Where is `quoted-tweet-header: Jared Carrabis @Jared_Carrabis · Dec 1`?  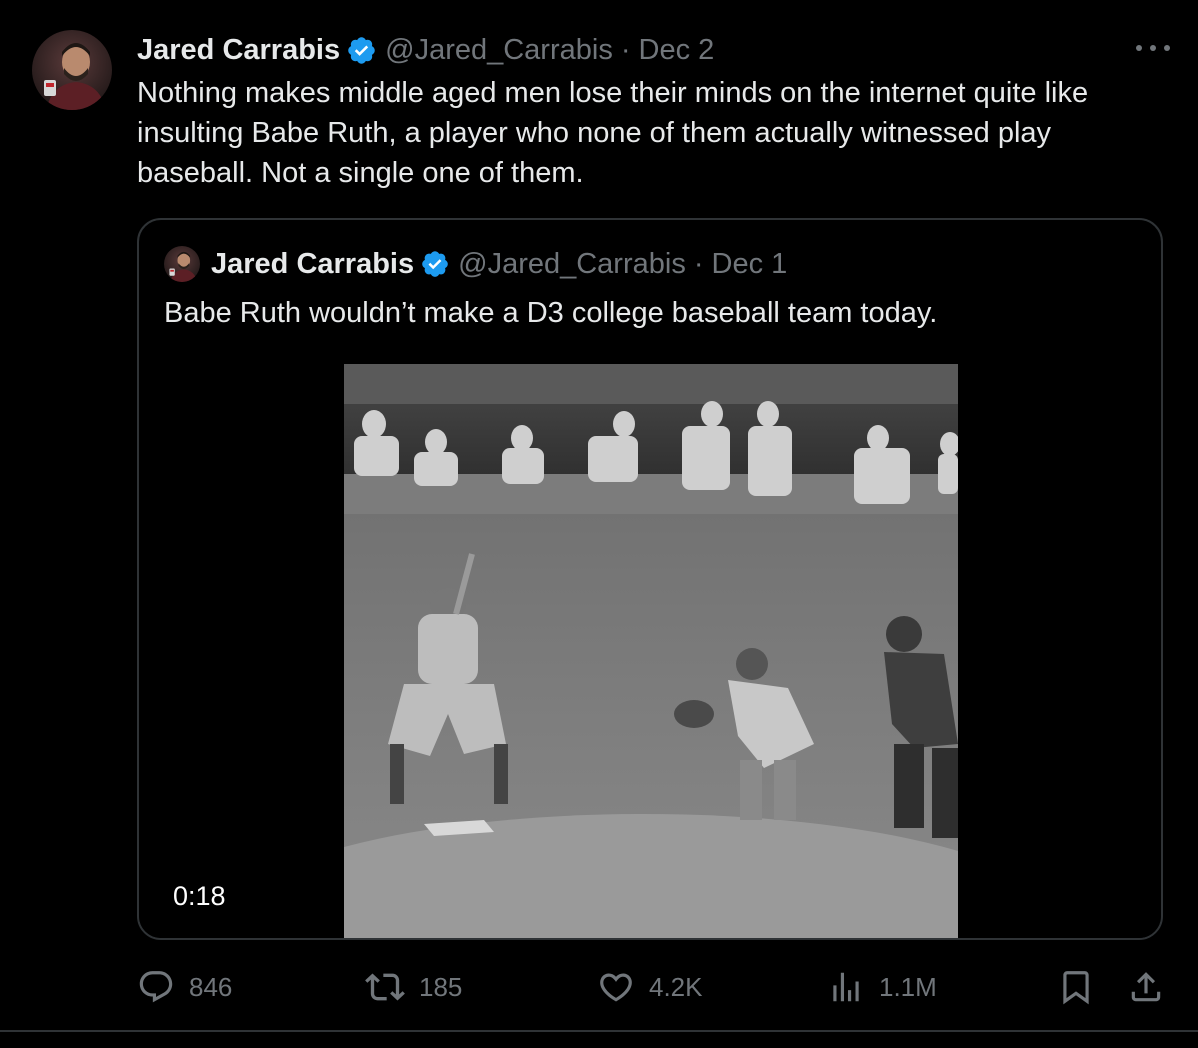 quoted-tweet-header: Jared Carrabis @Jared_Carrabis · Dec 1 is located at coordinates (475, 264).